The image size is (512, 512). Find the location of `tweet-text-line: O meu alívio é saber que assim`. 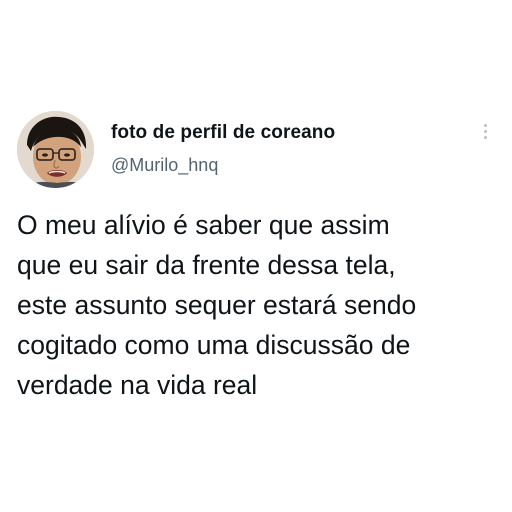

tweet-text-line: O meu alívio é saber que assim is located at coordinates (203, 225).